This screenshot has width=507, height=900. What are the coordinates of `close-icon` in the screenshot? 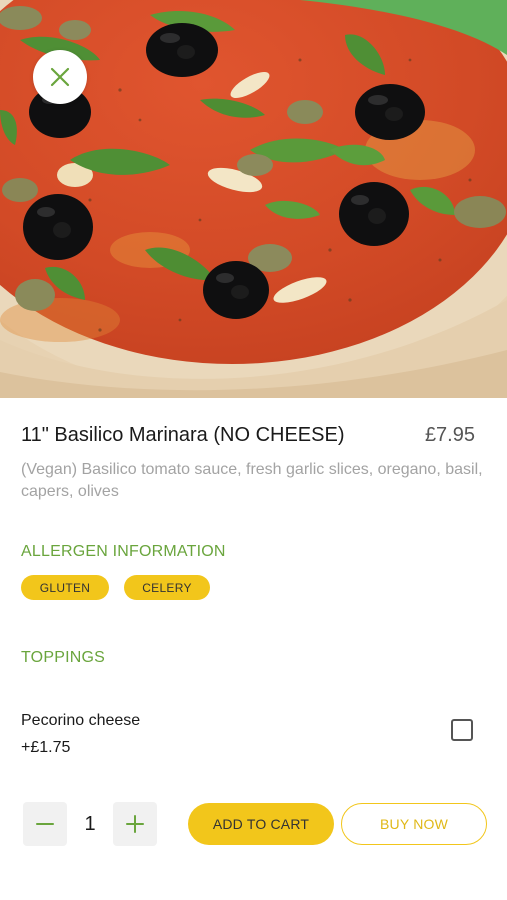 It's located at (60, 77).